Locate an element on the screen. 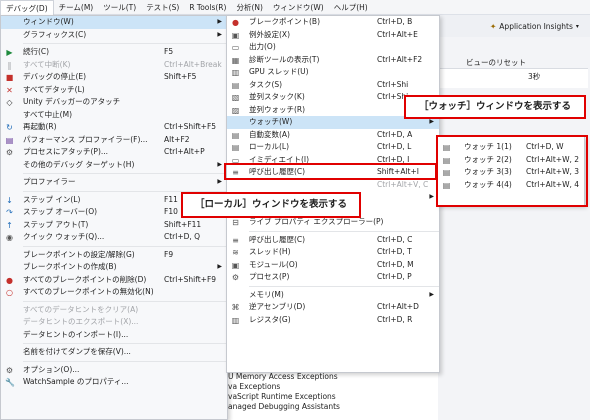 Image resolution: width=590 pixels, height=420 pixels. menu-item-20: ▣ モジュール(O) Ctrl+D, M is located at coordinates (333, 265).